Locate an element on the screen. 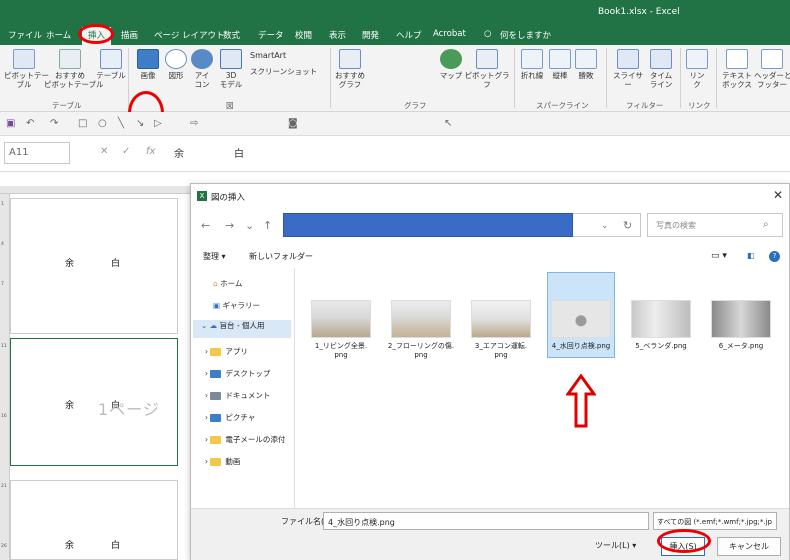 The height and width of the screenshot is (560, 790). refresh-icon: ↻ is located at coordinates (627, 225).